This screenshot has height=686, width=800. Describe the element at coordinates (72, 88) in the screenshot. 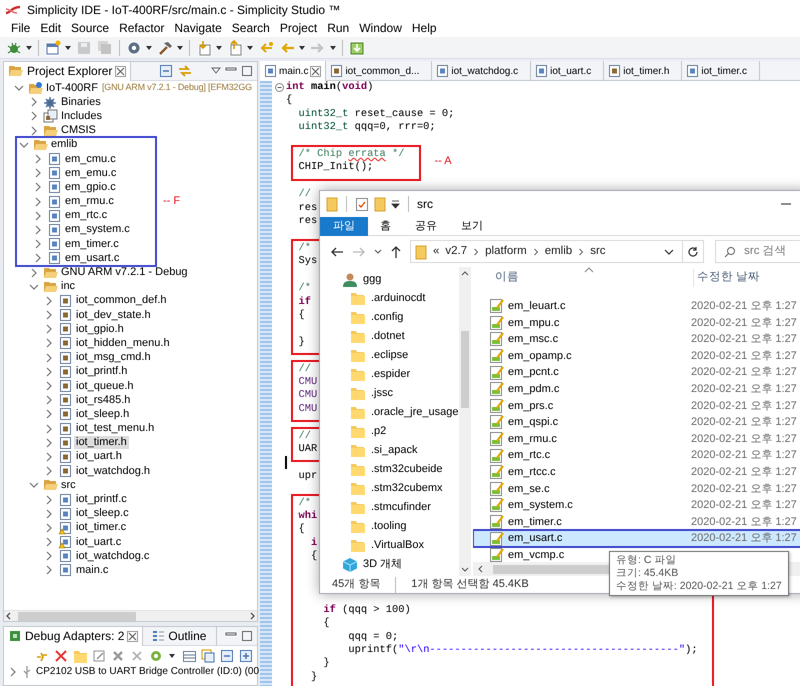

I see `tree-item: IoT-400RF` at that location.